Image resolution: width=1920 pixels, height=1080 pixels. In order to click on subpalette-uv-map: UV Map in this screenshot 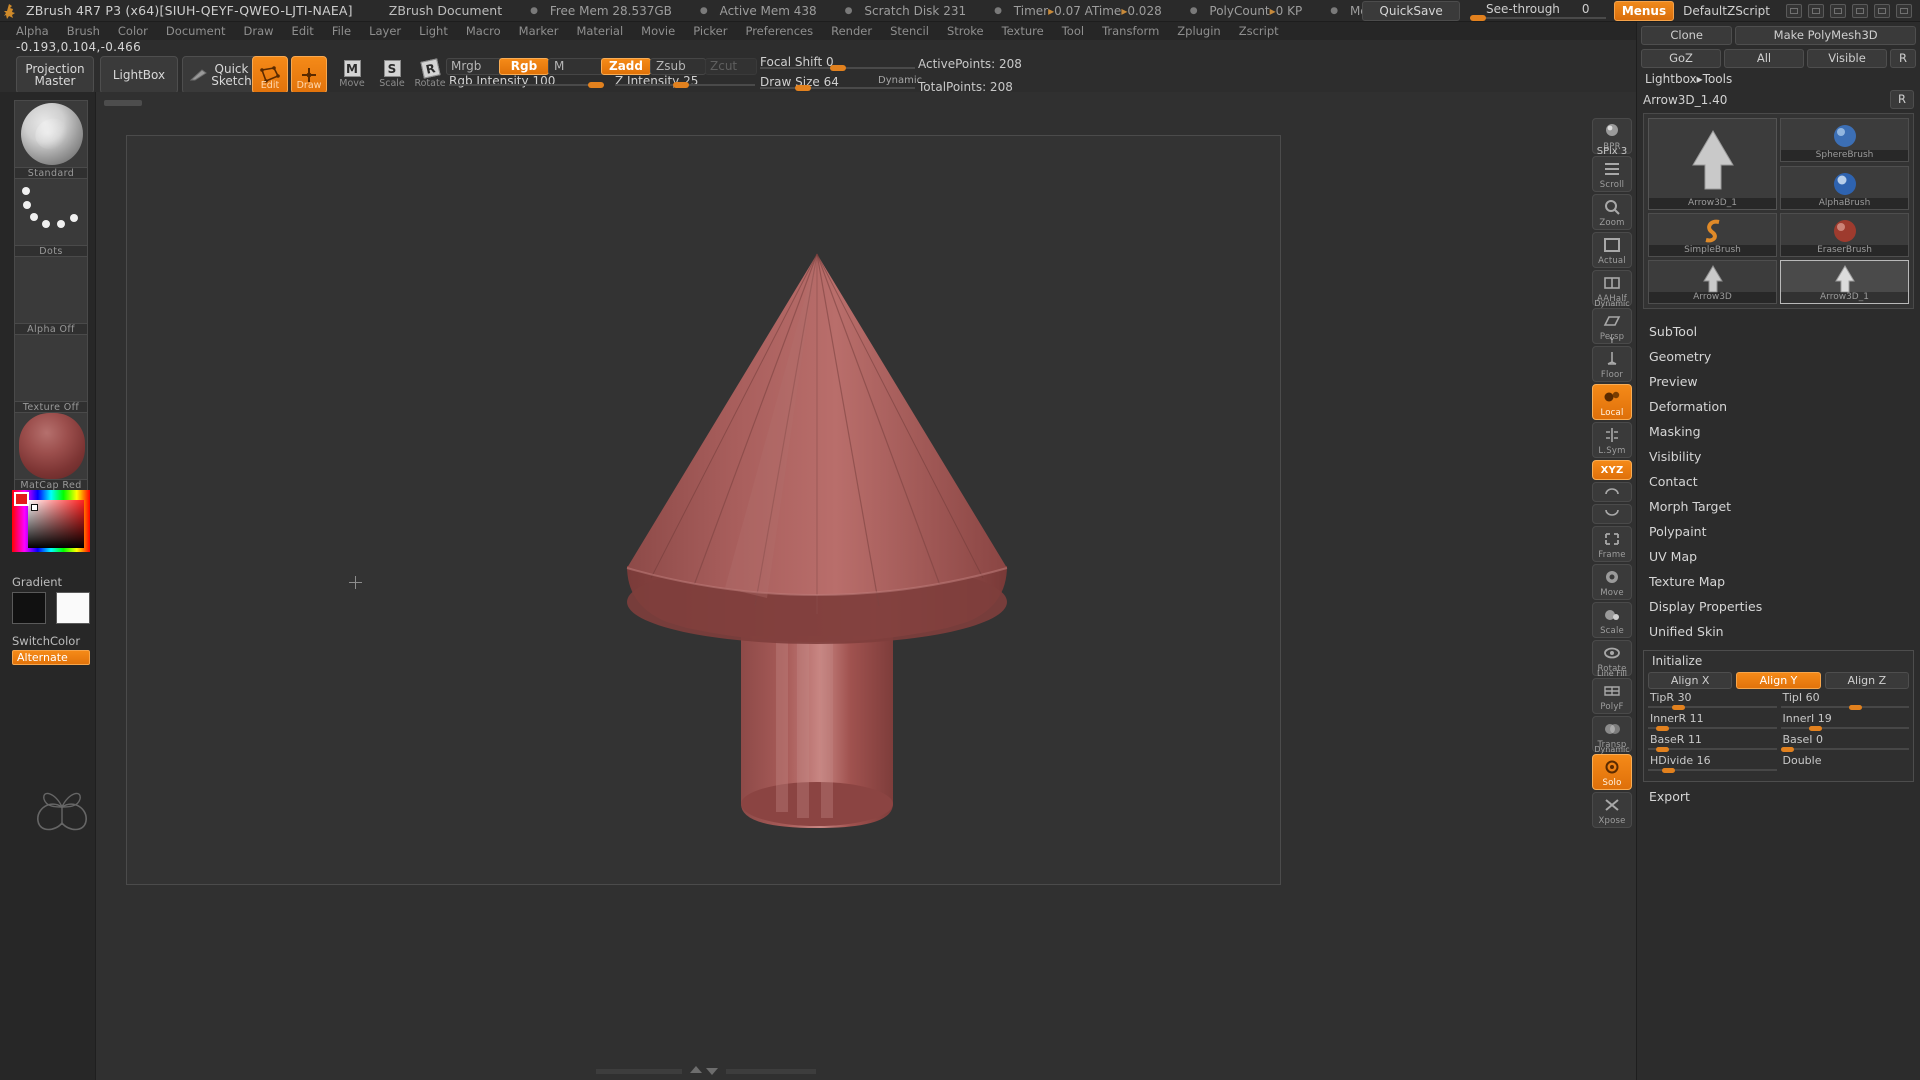, I will do `click(1778, 556)`.